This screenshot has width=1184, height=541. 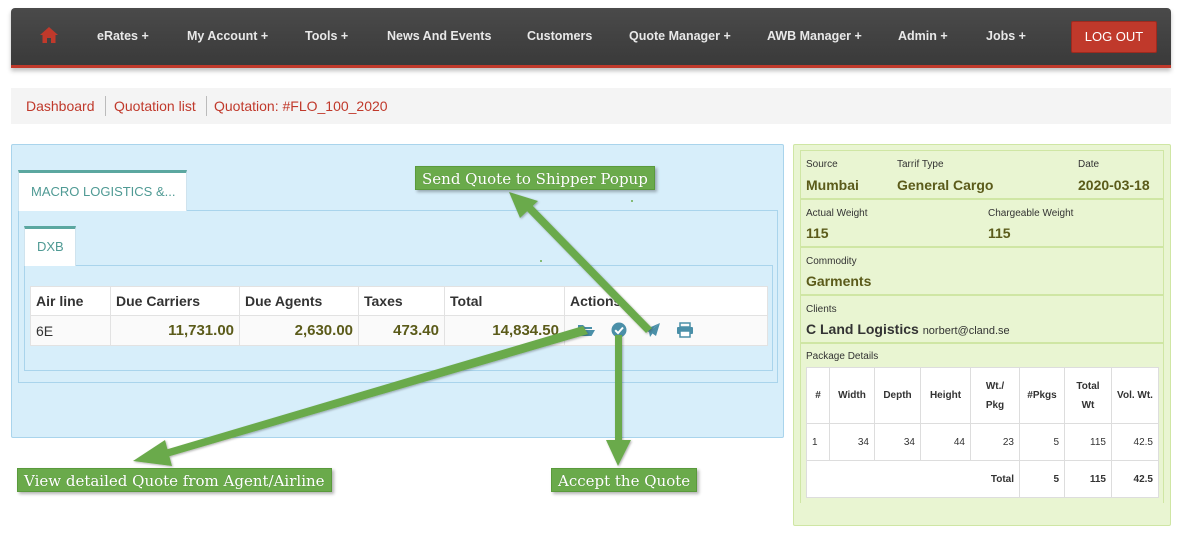 I want to click on nav-jobs: Jobs +, so click(x=1006, y=36).